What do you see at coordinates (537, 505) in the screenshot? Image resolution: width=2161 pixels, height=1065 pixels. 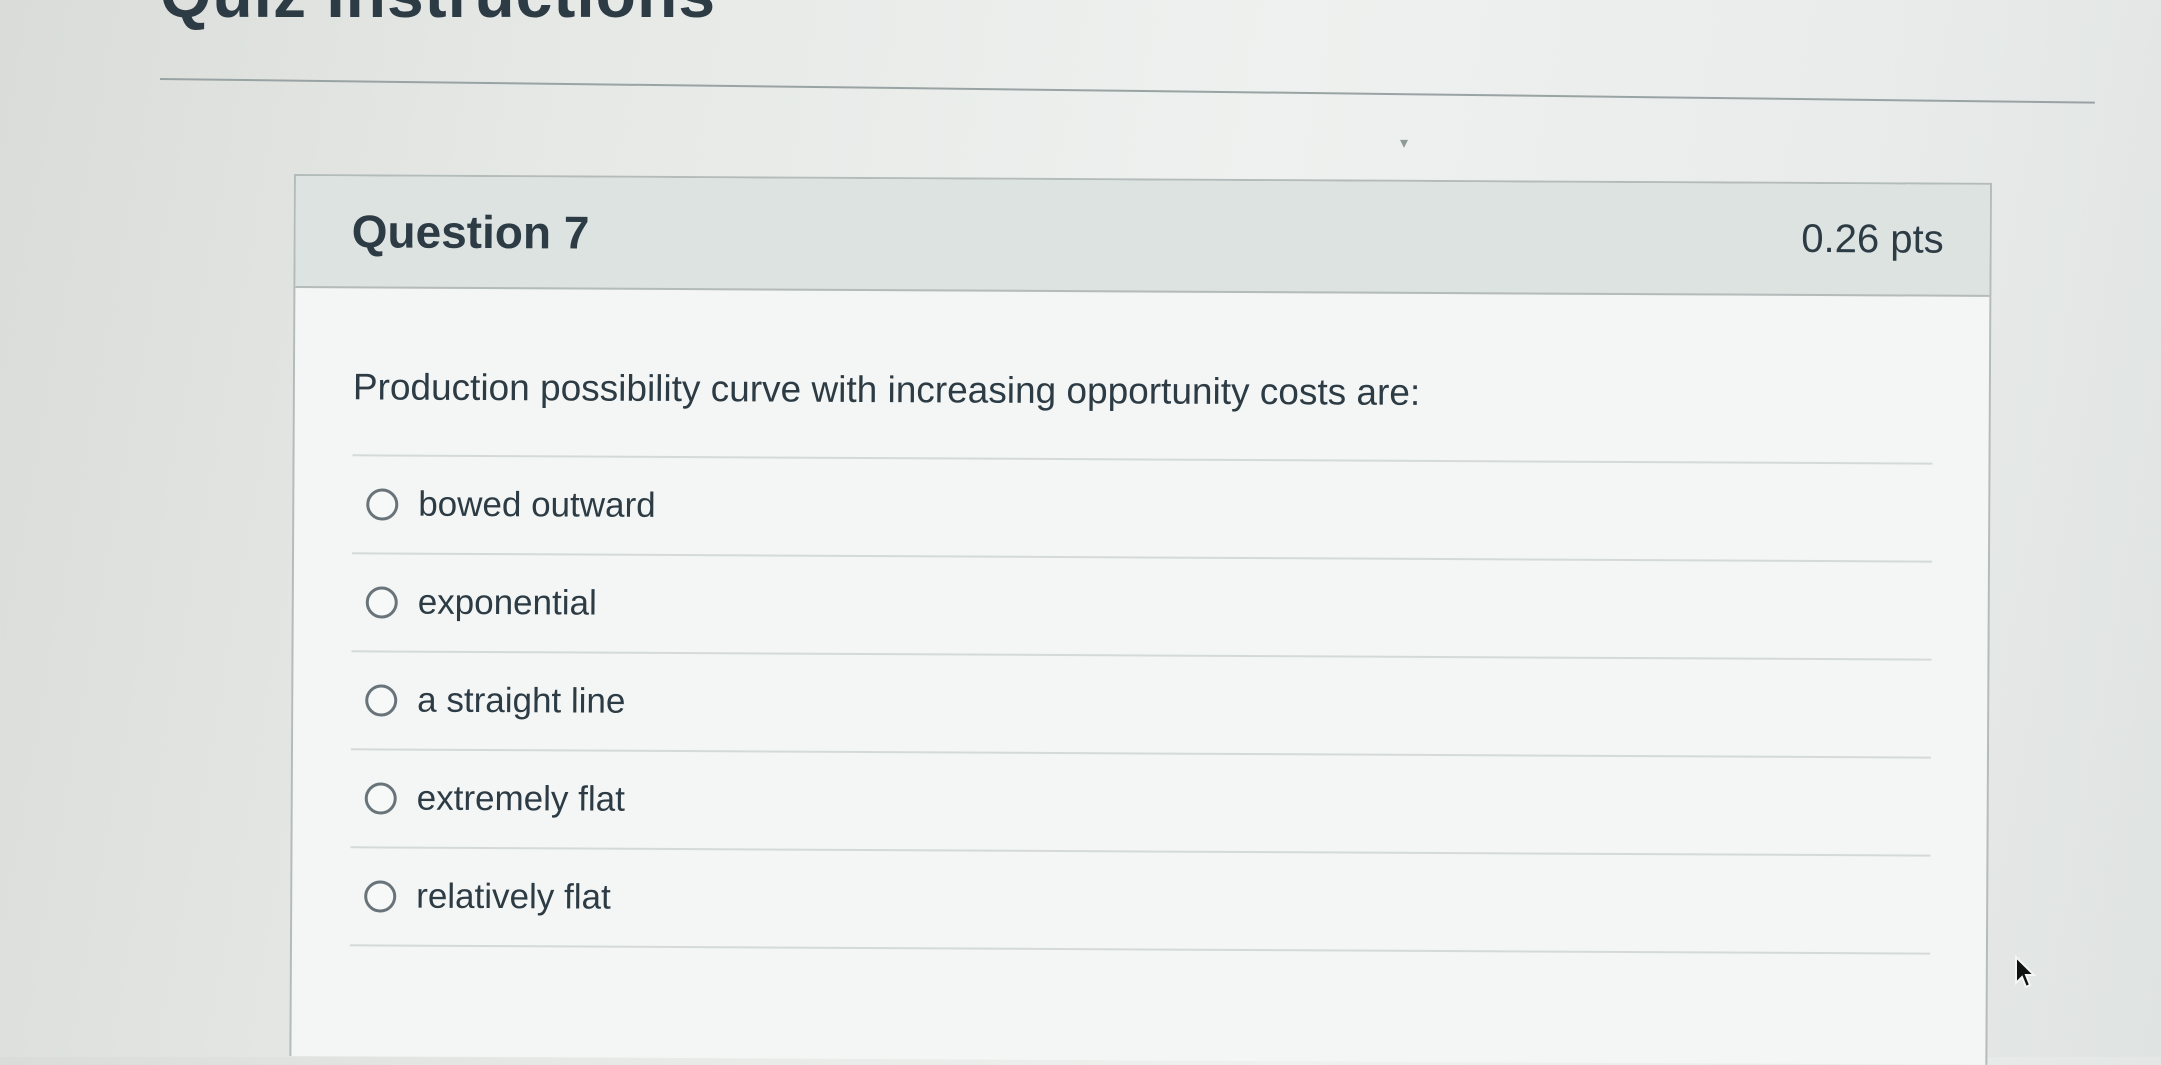 I see `answer-label: bowed outward` at bounding box center [537, 505].